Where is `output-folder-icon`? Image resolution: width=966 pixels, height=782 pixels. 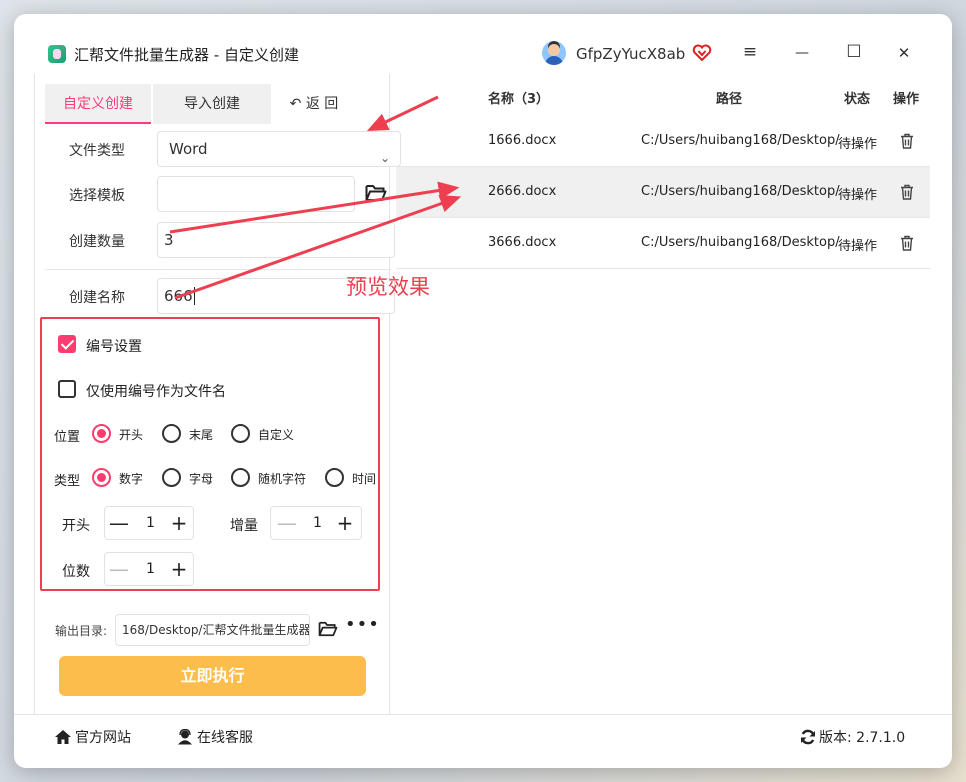 output-folder-icon is located at coordinates (328, 629).